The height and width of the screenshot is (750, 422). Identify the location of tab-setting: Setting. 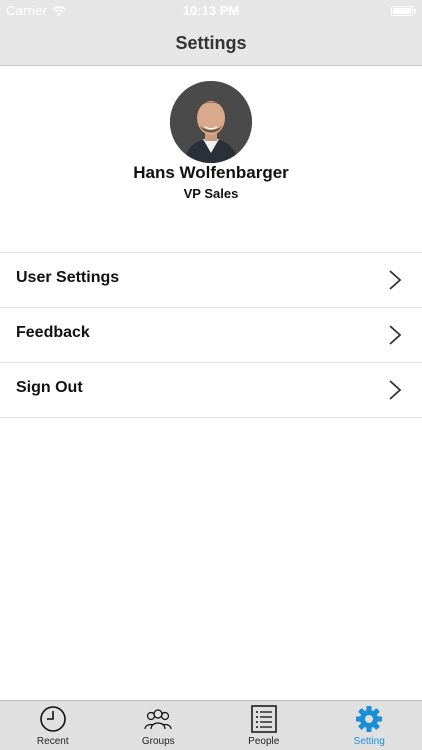
(369, 725).